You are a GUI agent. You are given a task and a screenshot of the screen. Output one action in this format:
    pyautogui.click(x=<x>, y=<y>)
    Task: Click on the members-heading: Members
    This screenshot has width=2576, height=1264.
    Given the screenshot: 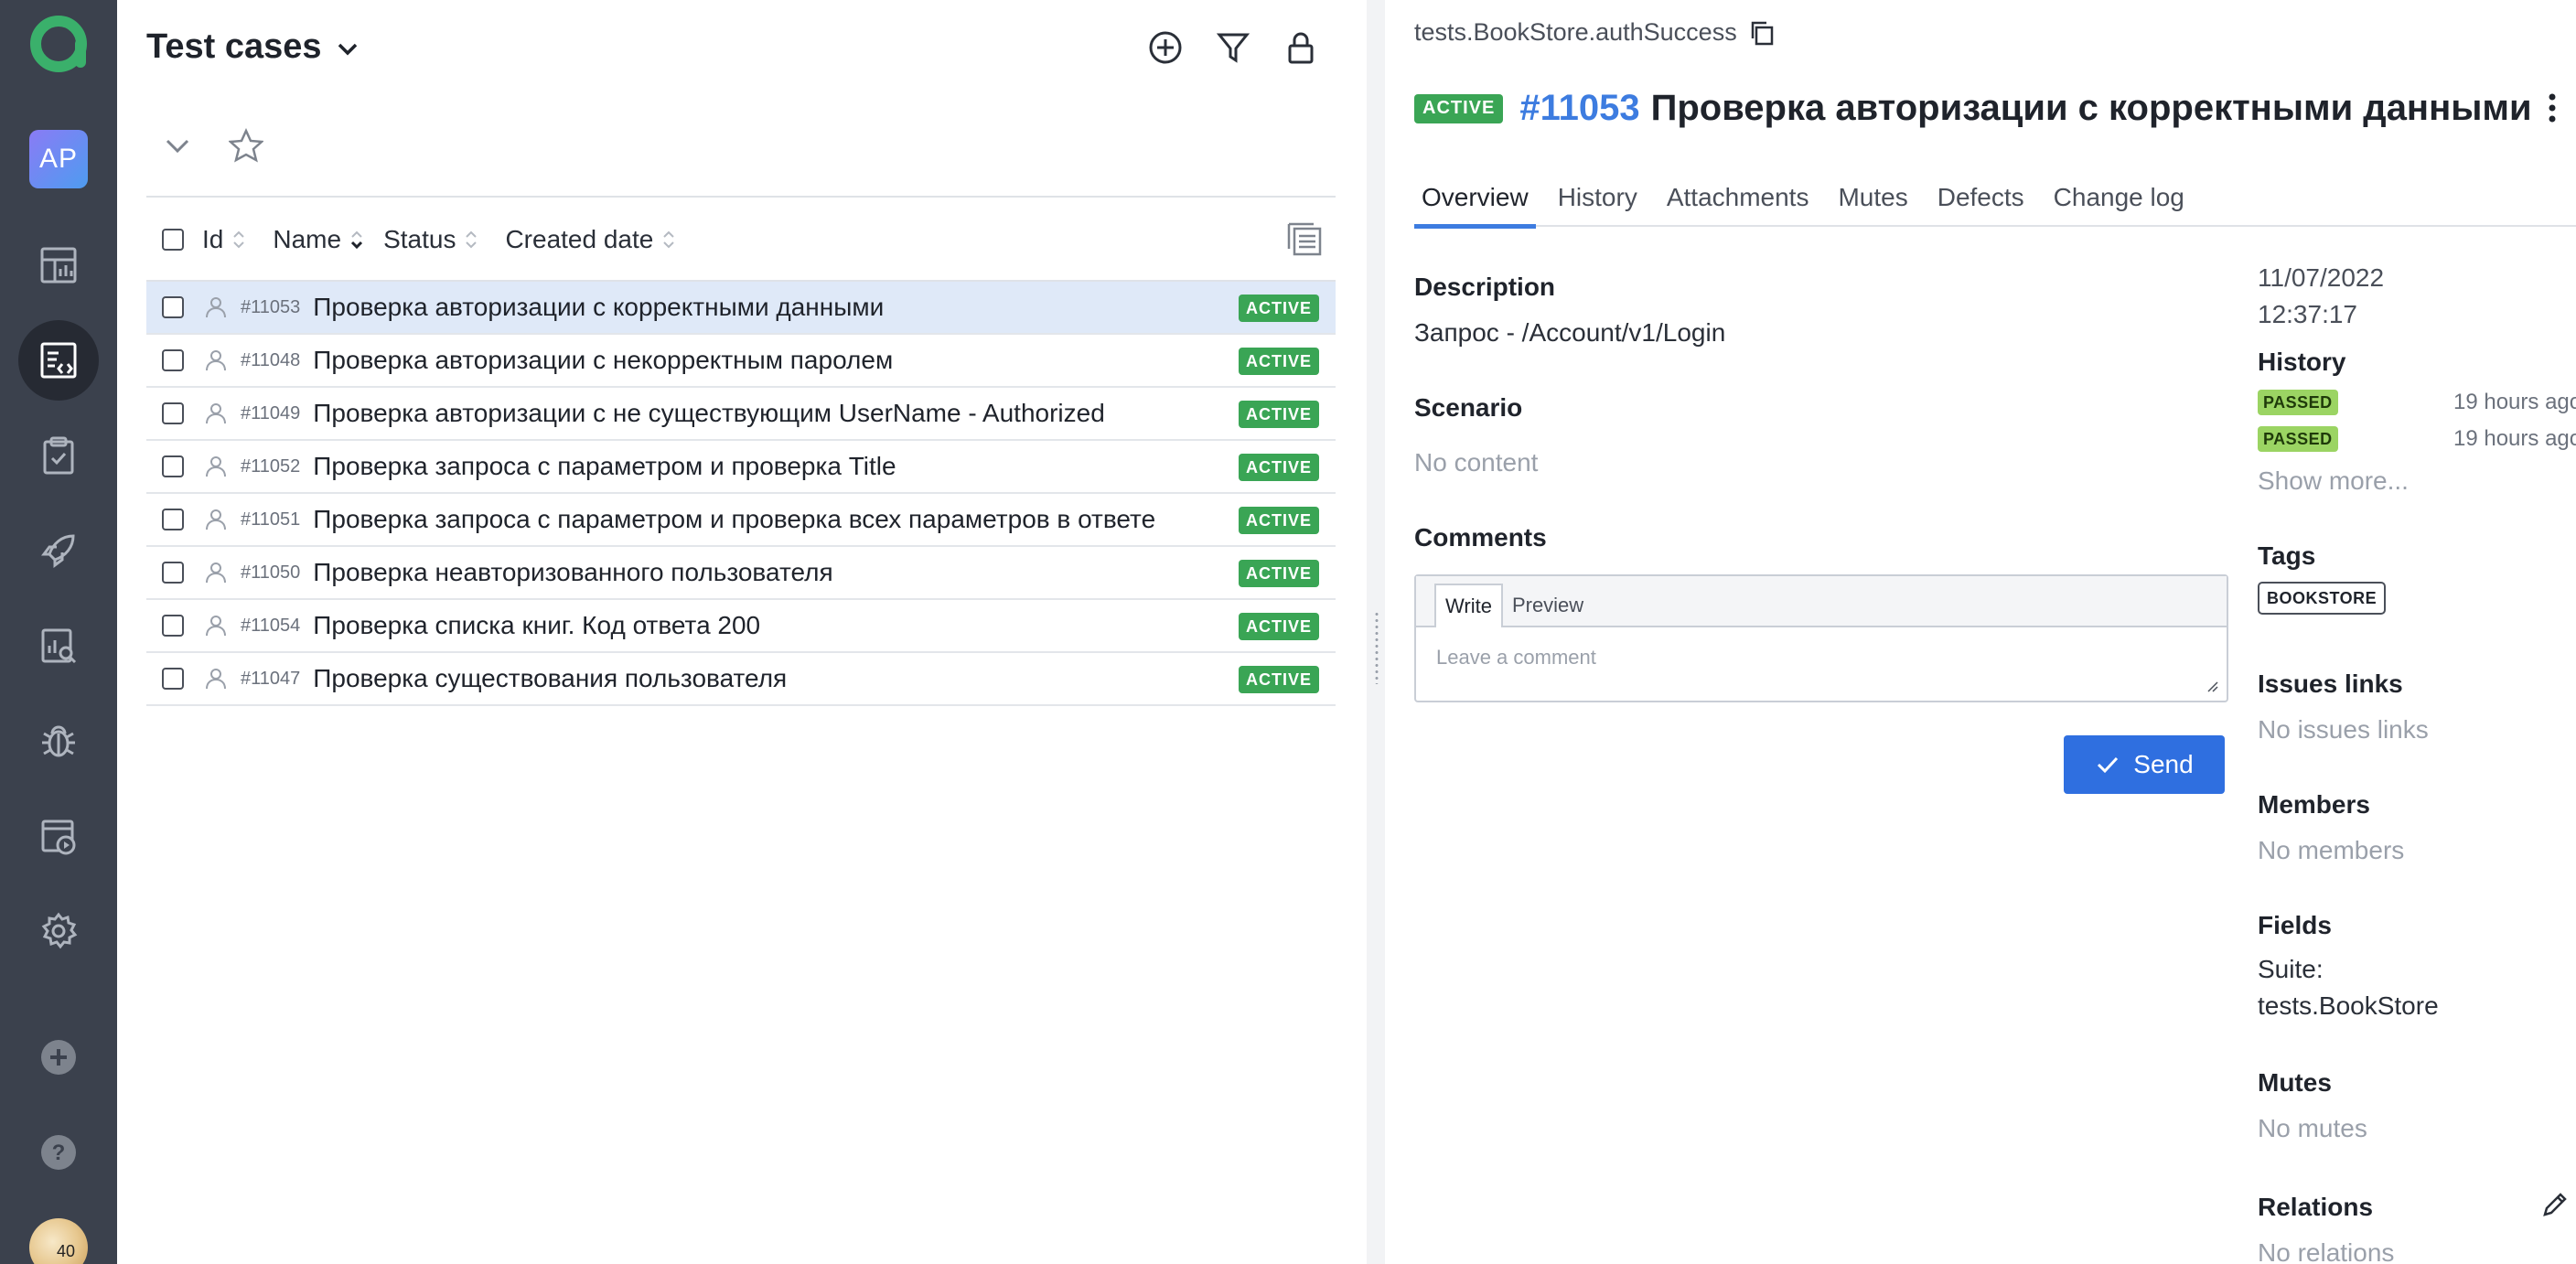 What is the action you would take?
    pyautogui.click(x=2314, y=805)
    